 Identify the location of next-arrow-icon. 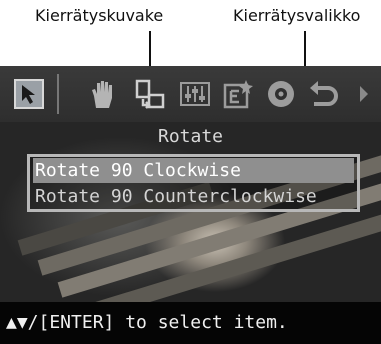
(364, 94).